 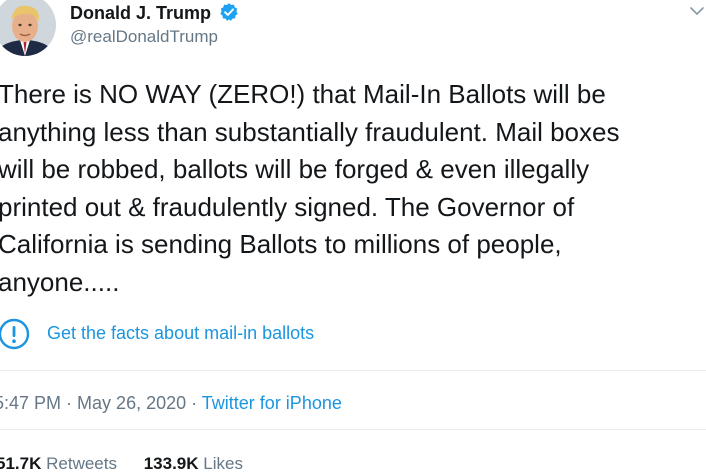 I want to click on author-name: Donald J. Trump, so click(x=154, y=13).